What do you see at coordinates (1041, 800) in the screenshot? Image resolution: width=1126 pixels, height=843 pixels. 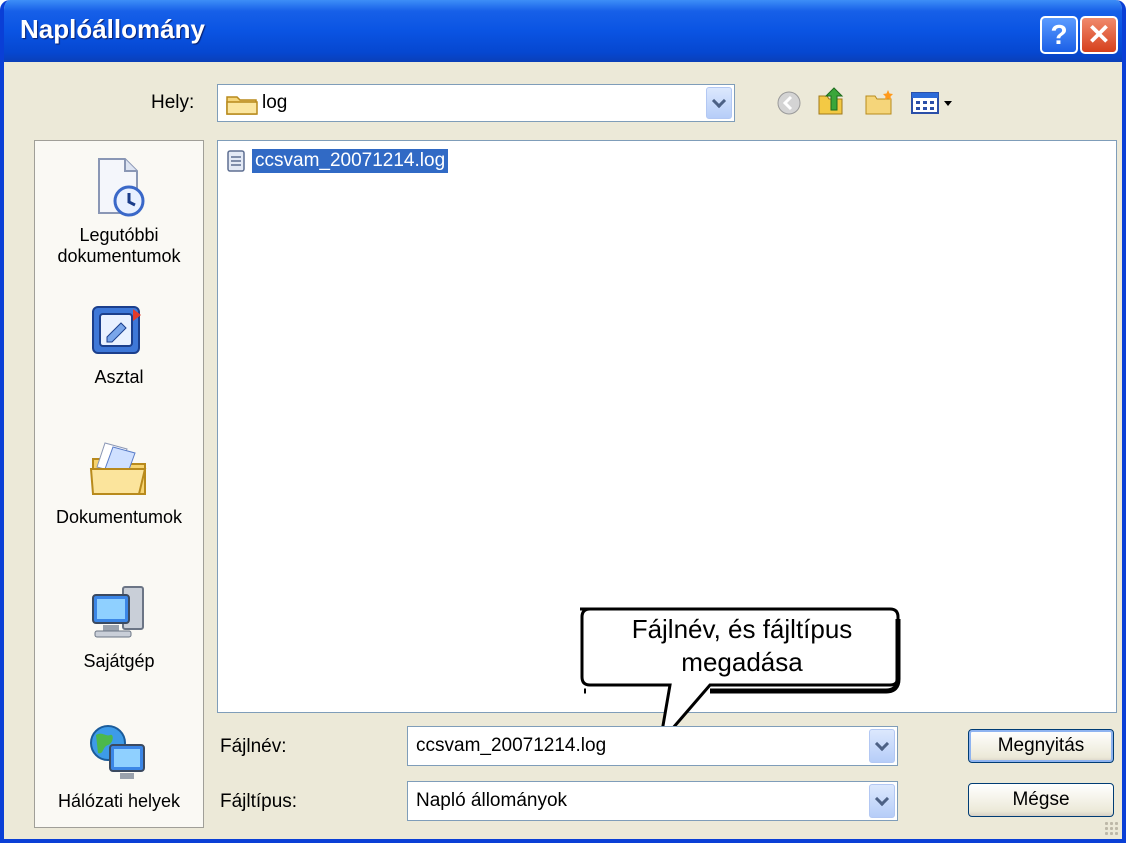 I see `cancel-button: Mégse` at bounding box center [1041, 800].